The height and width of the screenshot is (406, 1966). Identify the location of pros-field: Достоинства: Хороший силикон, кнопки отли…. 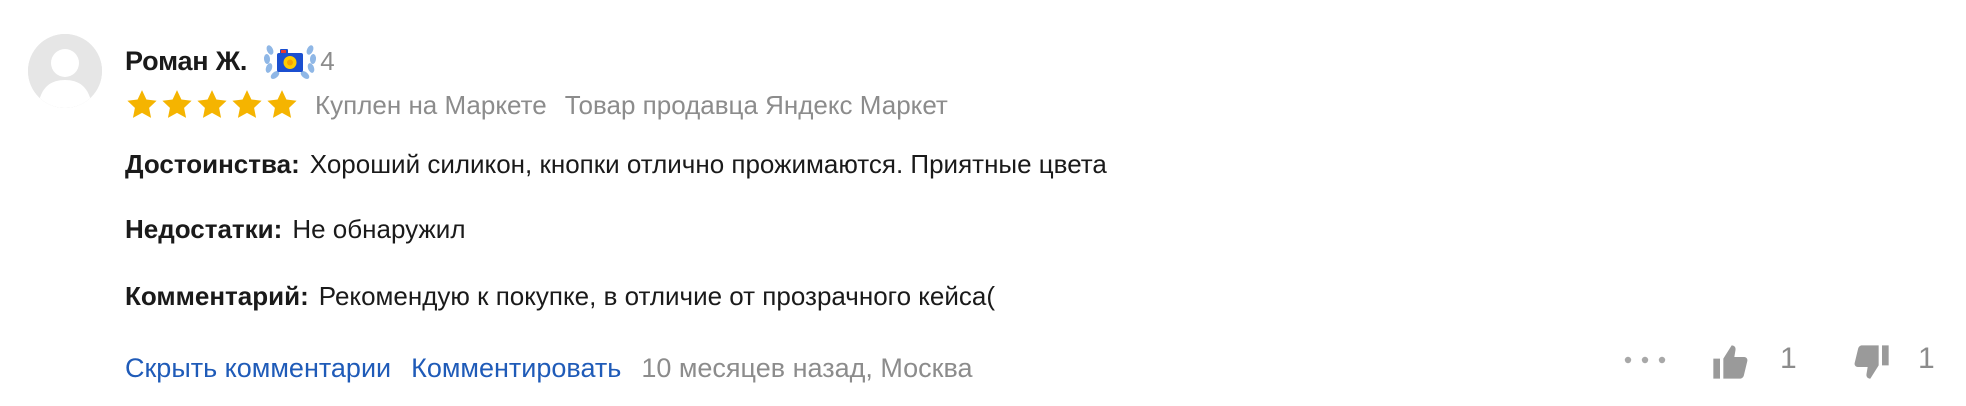
(616, 164).